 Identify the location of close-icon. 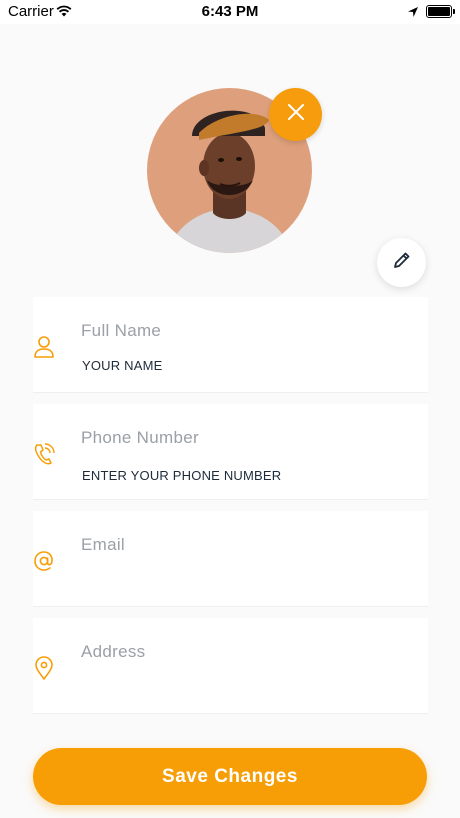
(296, 114).